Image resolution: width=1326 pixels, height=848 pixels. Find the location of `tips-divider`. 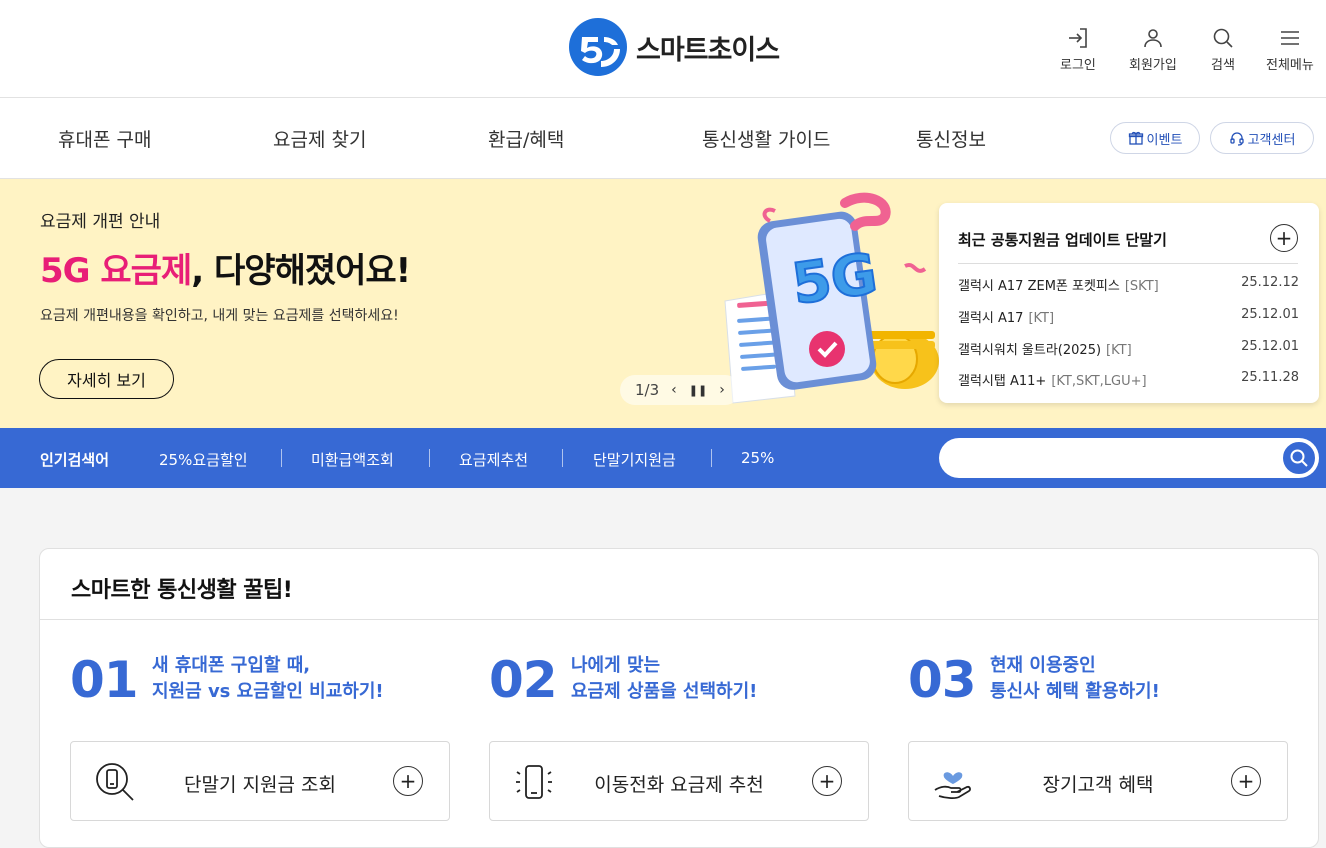

tips-divider is located at coordinates (679, 619).